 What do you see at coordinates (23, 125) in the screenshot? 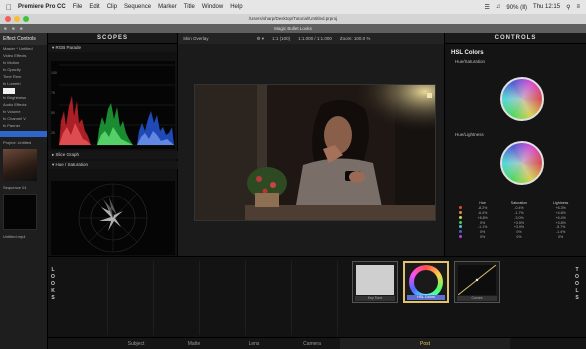
I see `effect-row: fx Panner` at bounding box center [23, 125].